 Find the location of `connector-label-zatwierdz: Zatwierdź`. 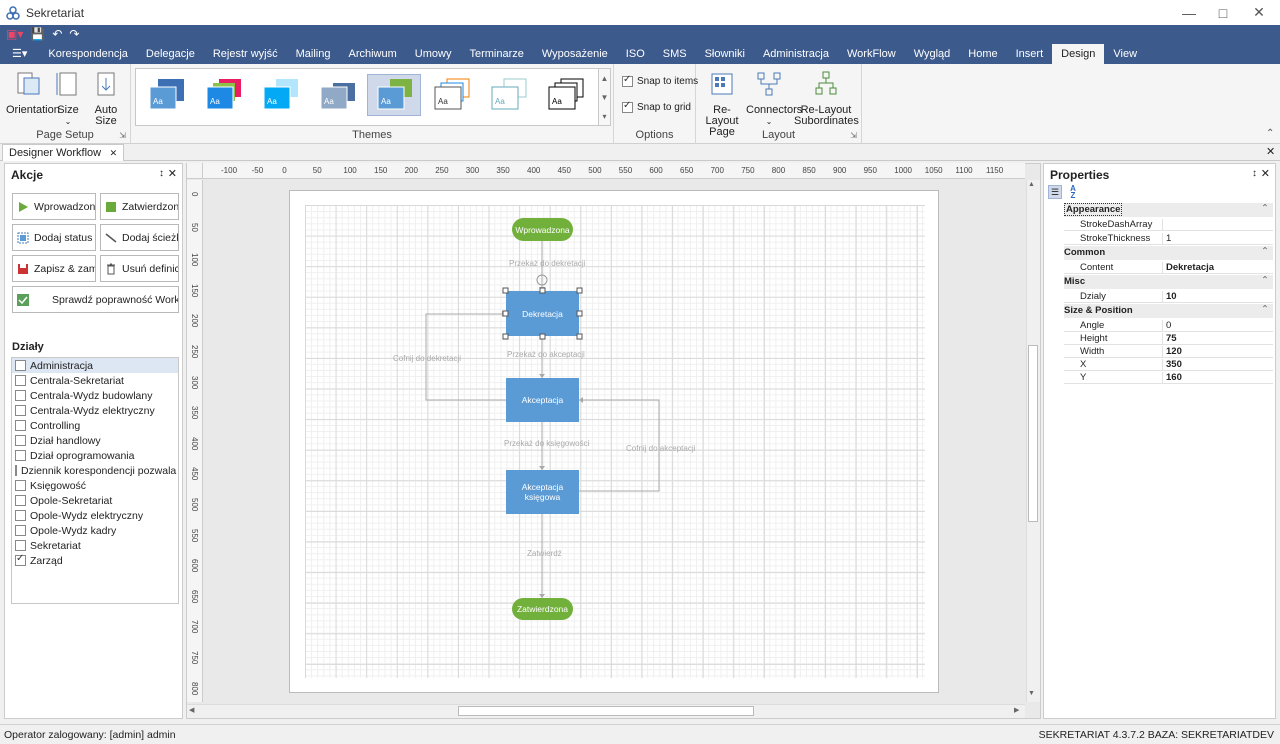

connector-label-zatwierdz: Zatwierdź is located at coordinates (544, 553).